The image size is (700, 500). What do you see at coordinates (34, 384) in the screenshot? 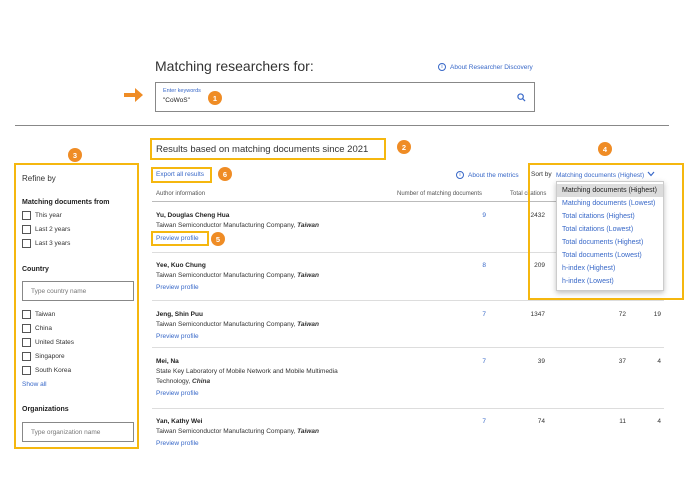
I see `show-all-link: Show all` at bounding box center [34, 384].